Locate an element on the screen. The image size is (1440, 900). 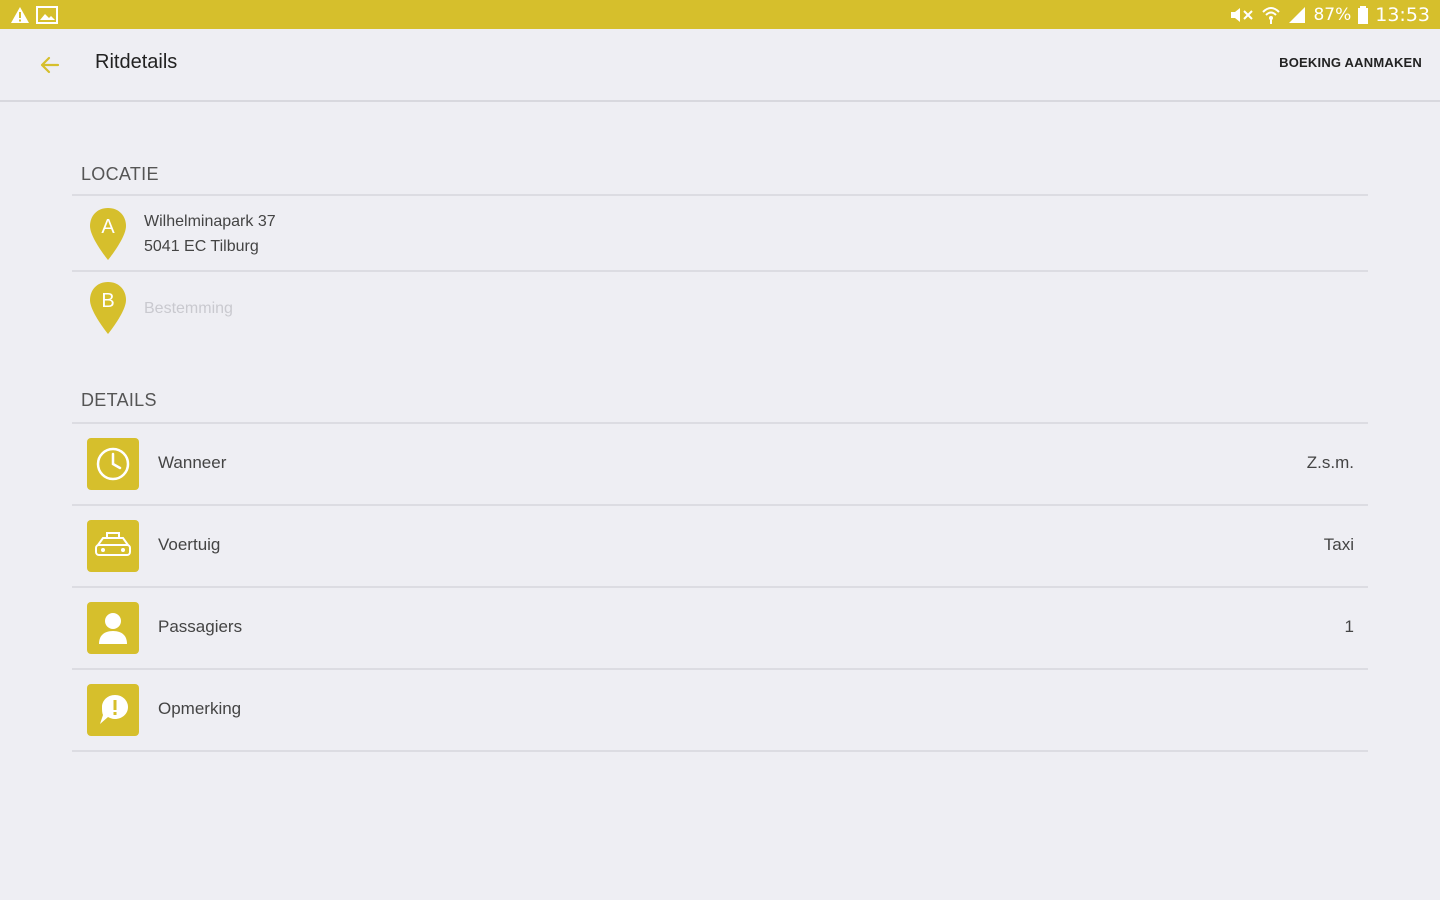
battery-icon is located at coordinates (1363, 14).